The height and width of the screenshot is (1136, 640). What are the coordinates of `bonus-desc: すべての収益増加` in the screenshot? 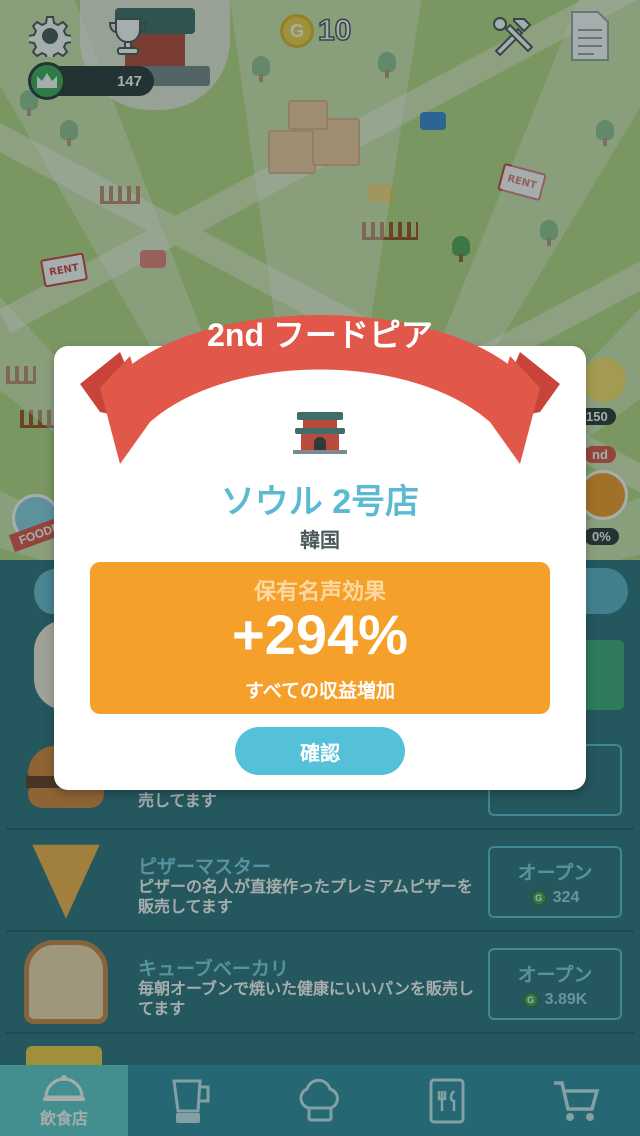 It's located at (320, 691).